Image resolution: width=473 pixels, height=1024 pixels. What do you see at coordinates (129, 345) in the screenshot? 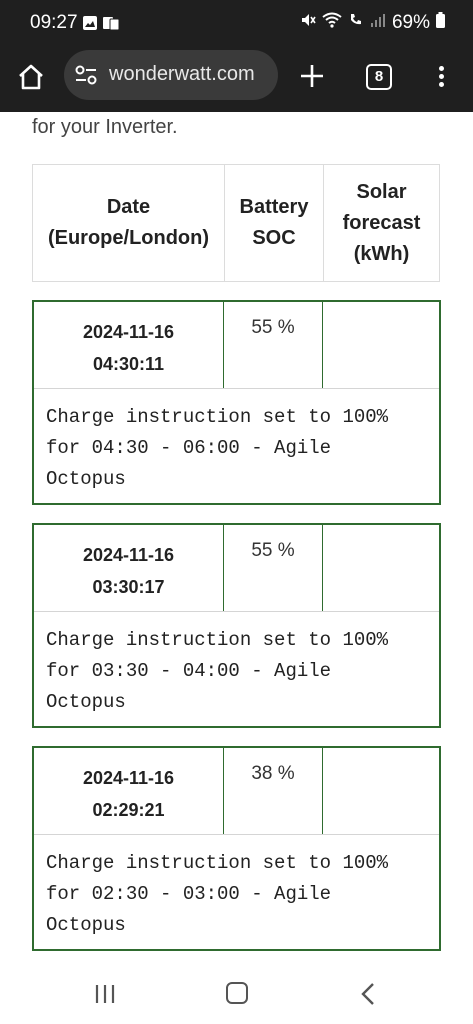
I see `entry-datetime: 2024-11-16 04:30:11` at bounding box center [129, 345].